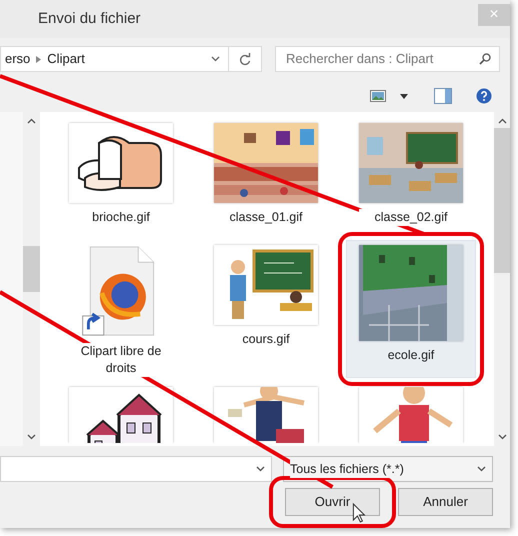 This screenshot has height=536, width=518. I want to click on search-icon, so click(485, 59).